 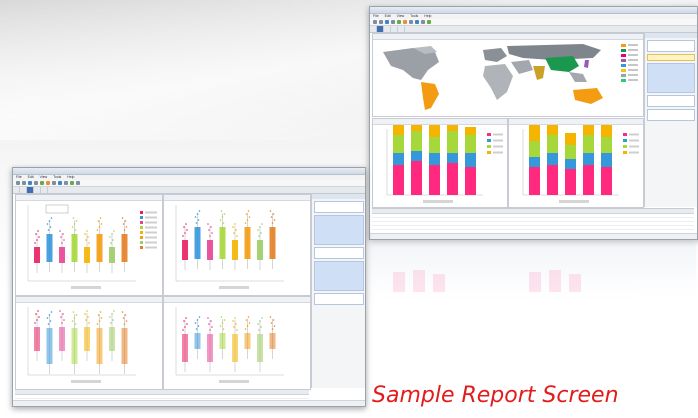 I want to click on world-map, so click(x=508, y=78).